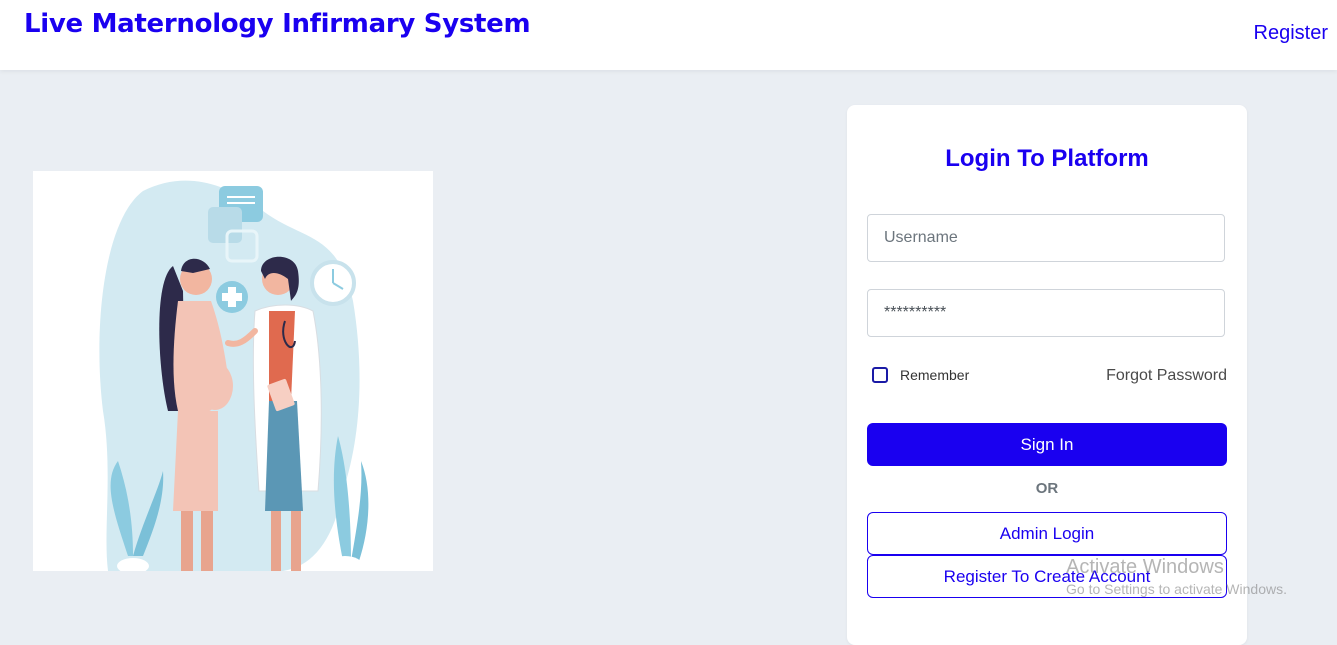  What do you see at coordinates (1046, 313) in the screenshot?
I see `password-input` at bounding box center [1046, 313].